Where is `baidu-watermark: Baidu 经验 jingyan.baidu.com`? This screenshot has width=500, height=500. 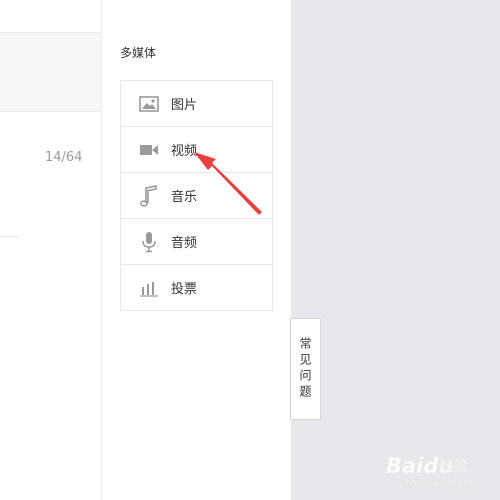
baidu-watermark: Baidu 经验 jingyan.baidu.com is located at coordinates (441, 470).